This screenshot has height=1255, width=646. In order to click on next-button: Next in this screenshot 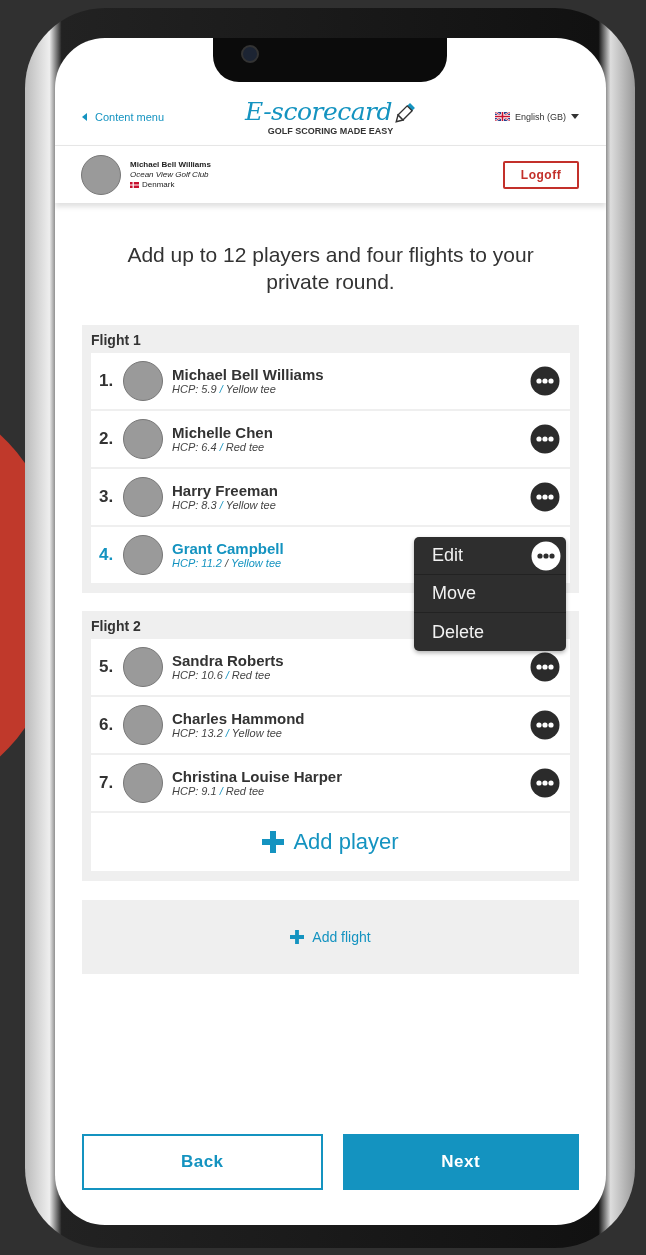, I will do `click(460, 1162)`.